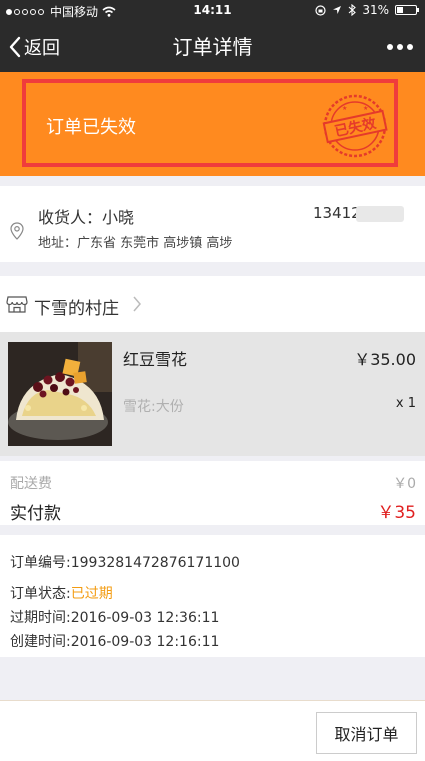  Describe the element at coordinates (375, 10) in the screenshot. I see `battery-percent: 31%` at that location.